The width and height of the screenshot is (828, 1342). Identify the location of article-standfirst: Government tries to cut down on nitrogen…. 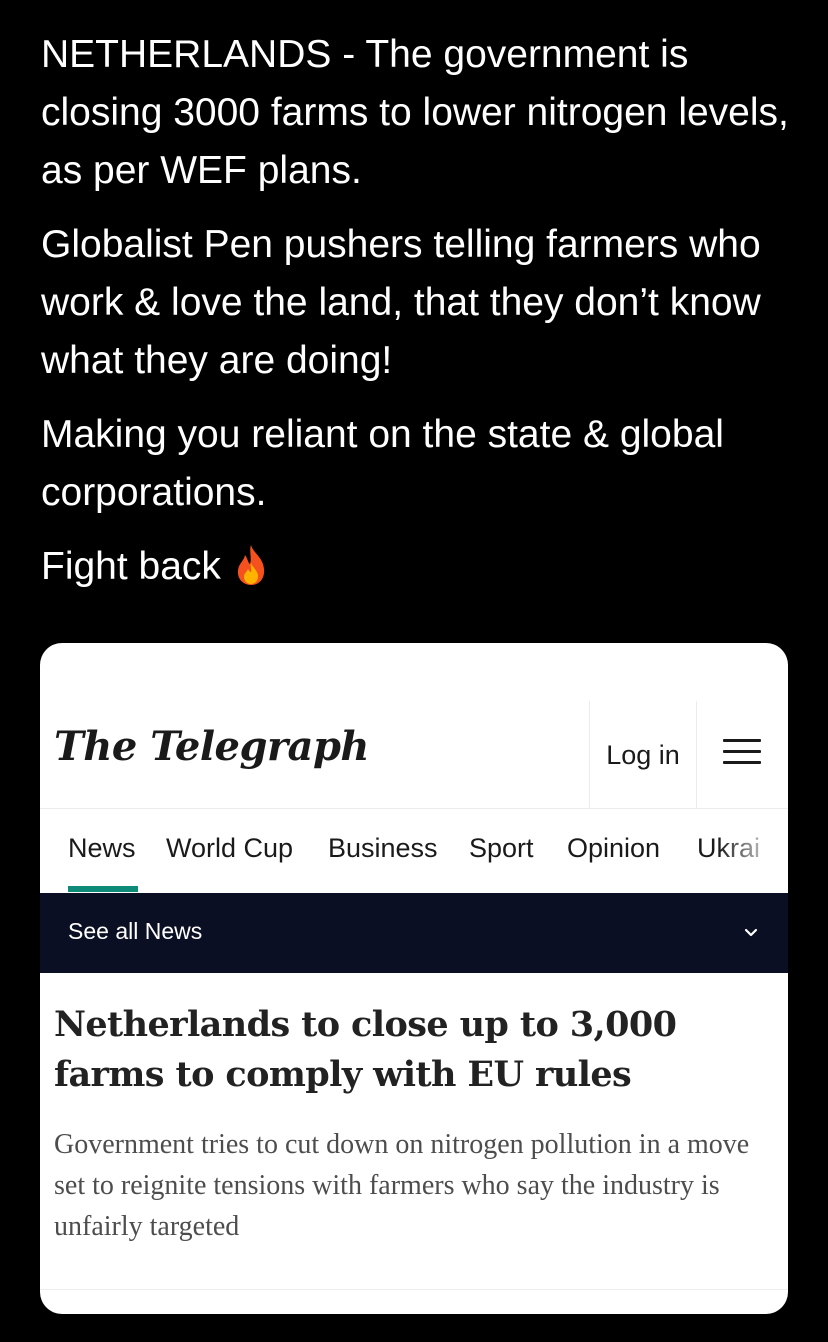
(402, 1185).